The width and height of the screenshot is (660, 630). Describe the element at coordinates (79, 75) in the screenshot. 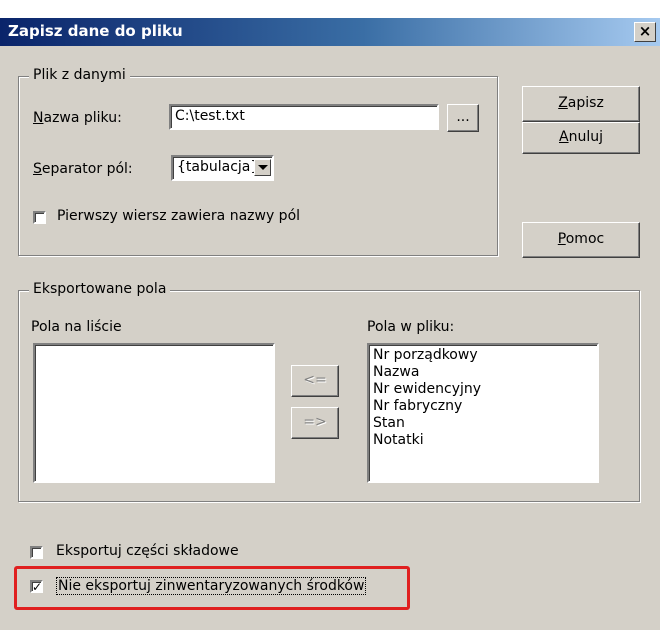

I see `file-data-legend: Plik z danymi` at that location.